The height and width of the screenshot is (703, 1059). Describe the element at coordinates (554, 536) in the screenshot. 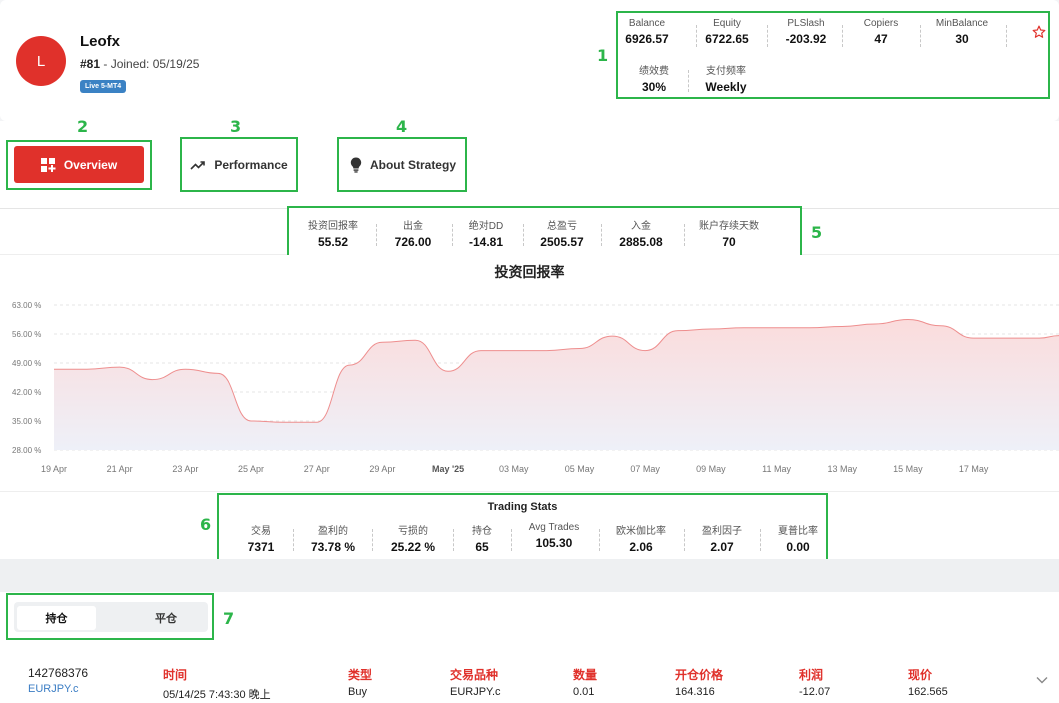

I see `ts-avg-trades: Avg Trades 105.30` at that location.